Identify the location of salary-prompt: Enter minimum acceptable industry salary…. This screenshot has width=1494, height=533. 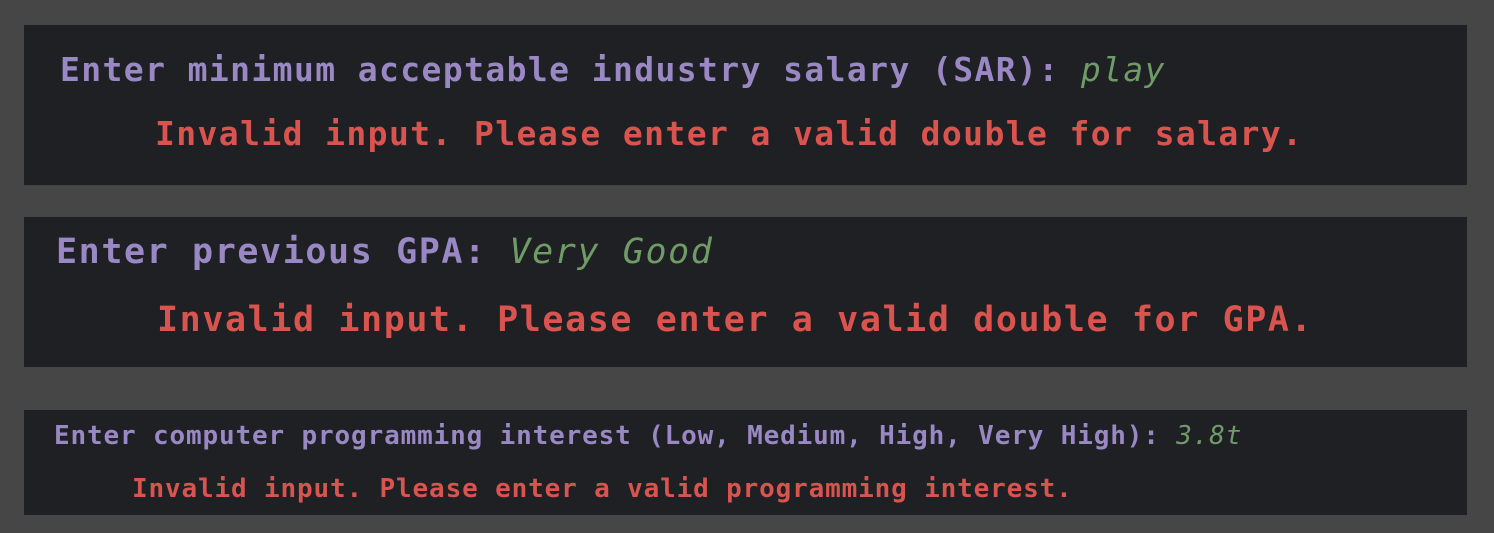
(570, 69).